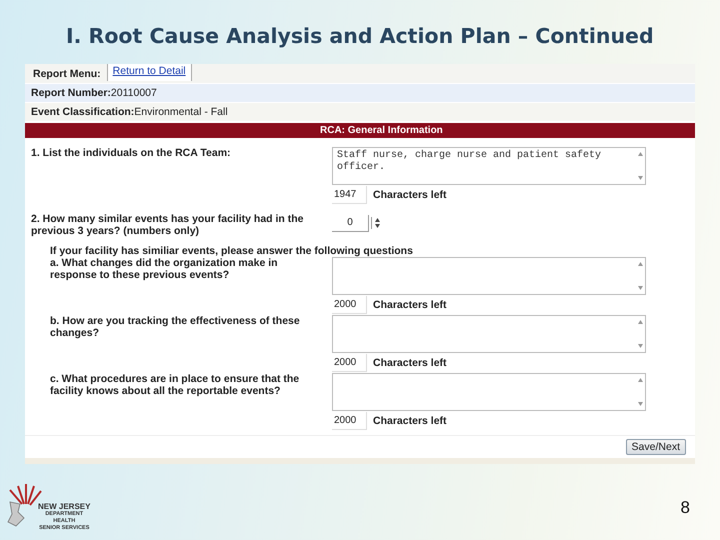  What do you see at coordinates (174, 386) in the screenshot?
I see `question-label: c. What procedures are in place to ensure that the facility knows about all the reportable events?` at bounding box center [174, 386].